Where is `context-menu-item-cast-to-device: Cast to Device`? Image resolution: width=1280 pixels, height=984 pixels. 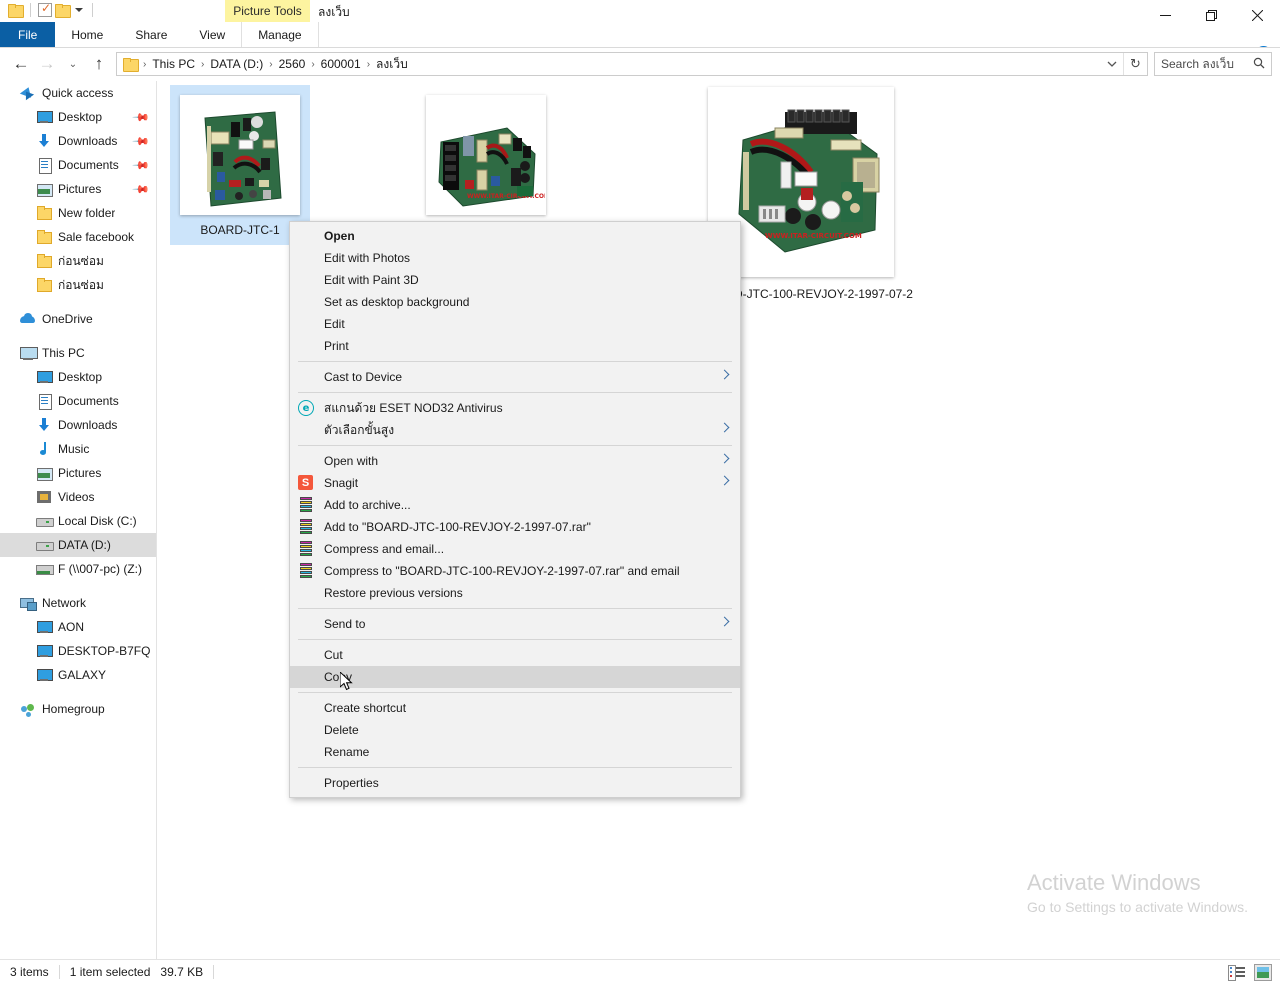 context-menu-item-cast-to-device: Cast to Device is located at coordinates (515, 377).